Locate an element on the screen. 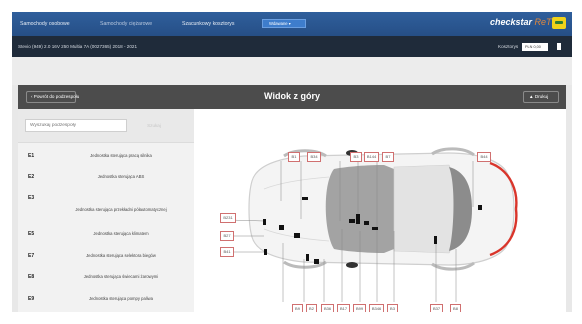 The height and width of the screenshot is (324, 582). diagram-label: B7 is located at coordinates (388, 157).